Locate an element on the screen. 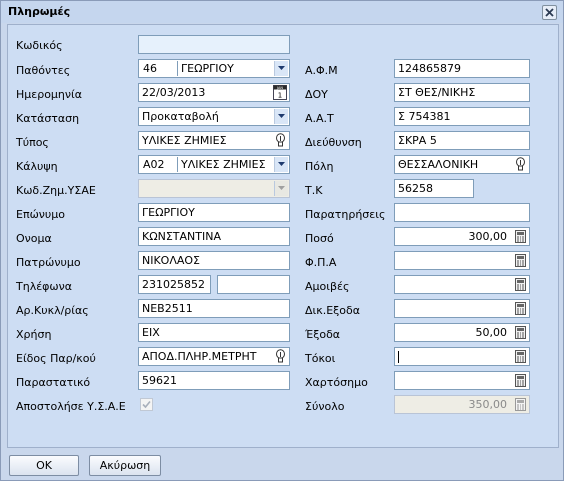  damage-code-select is located at coordinates (214, 188).